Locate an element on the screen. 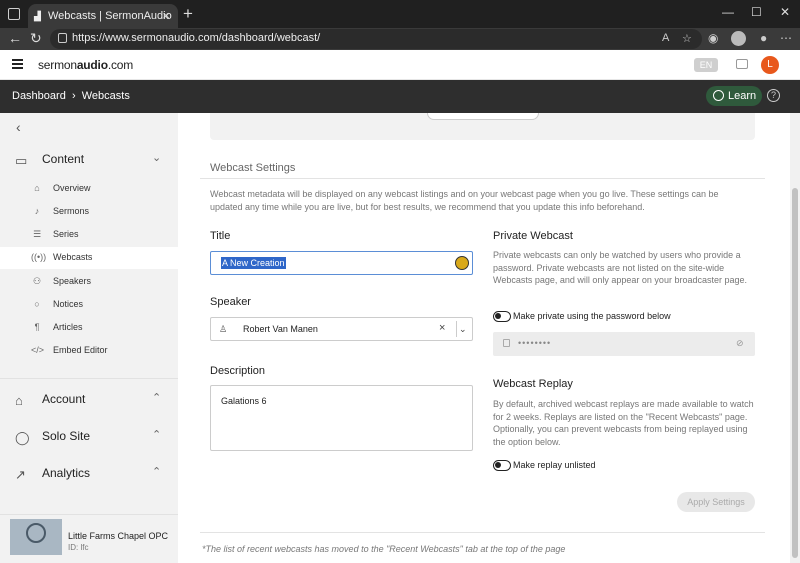 The height and width of the screenshot is (563, 800). sidebar-item-series: ☰ Series is located at coordinates (89, 235).